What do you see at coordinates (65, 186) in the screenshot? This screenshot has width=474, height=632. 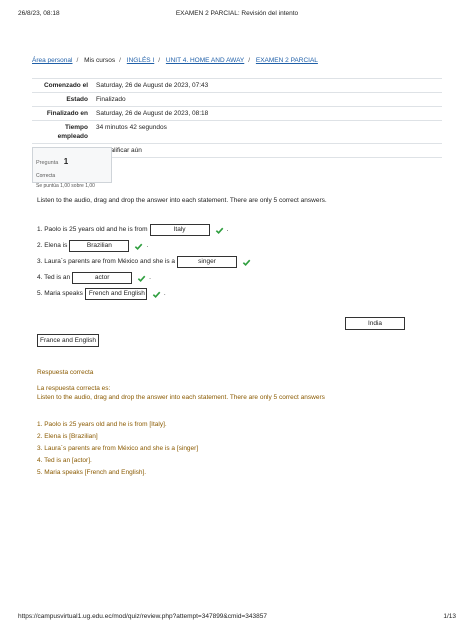 I see `question-grade: Se puntúa 1,00 sobre 1,00` at bounding box center [65, 186].